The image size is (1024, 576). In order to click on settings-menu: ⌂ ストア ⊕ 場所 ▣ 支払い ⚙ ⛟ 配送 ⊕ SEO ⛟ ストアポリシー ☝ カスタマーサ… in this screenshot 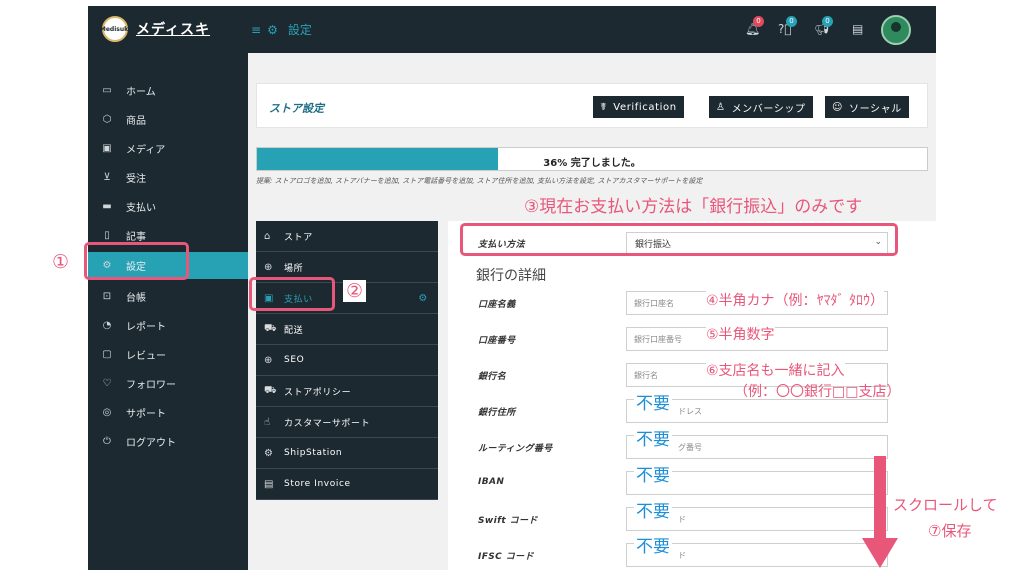, I will do `click(347, 360)`.